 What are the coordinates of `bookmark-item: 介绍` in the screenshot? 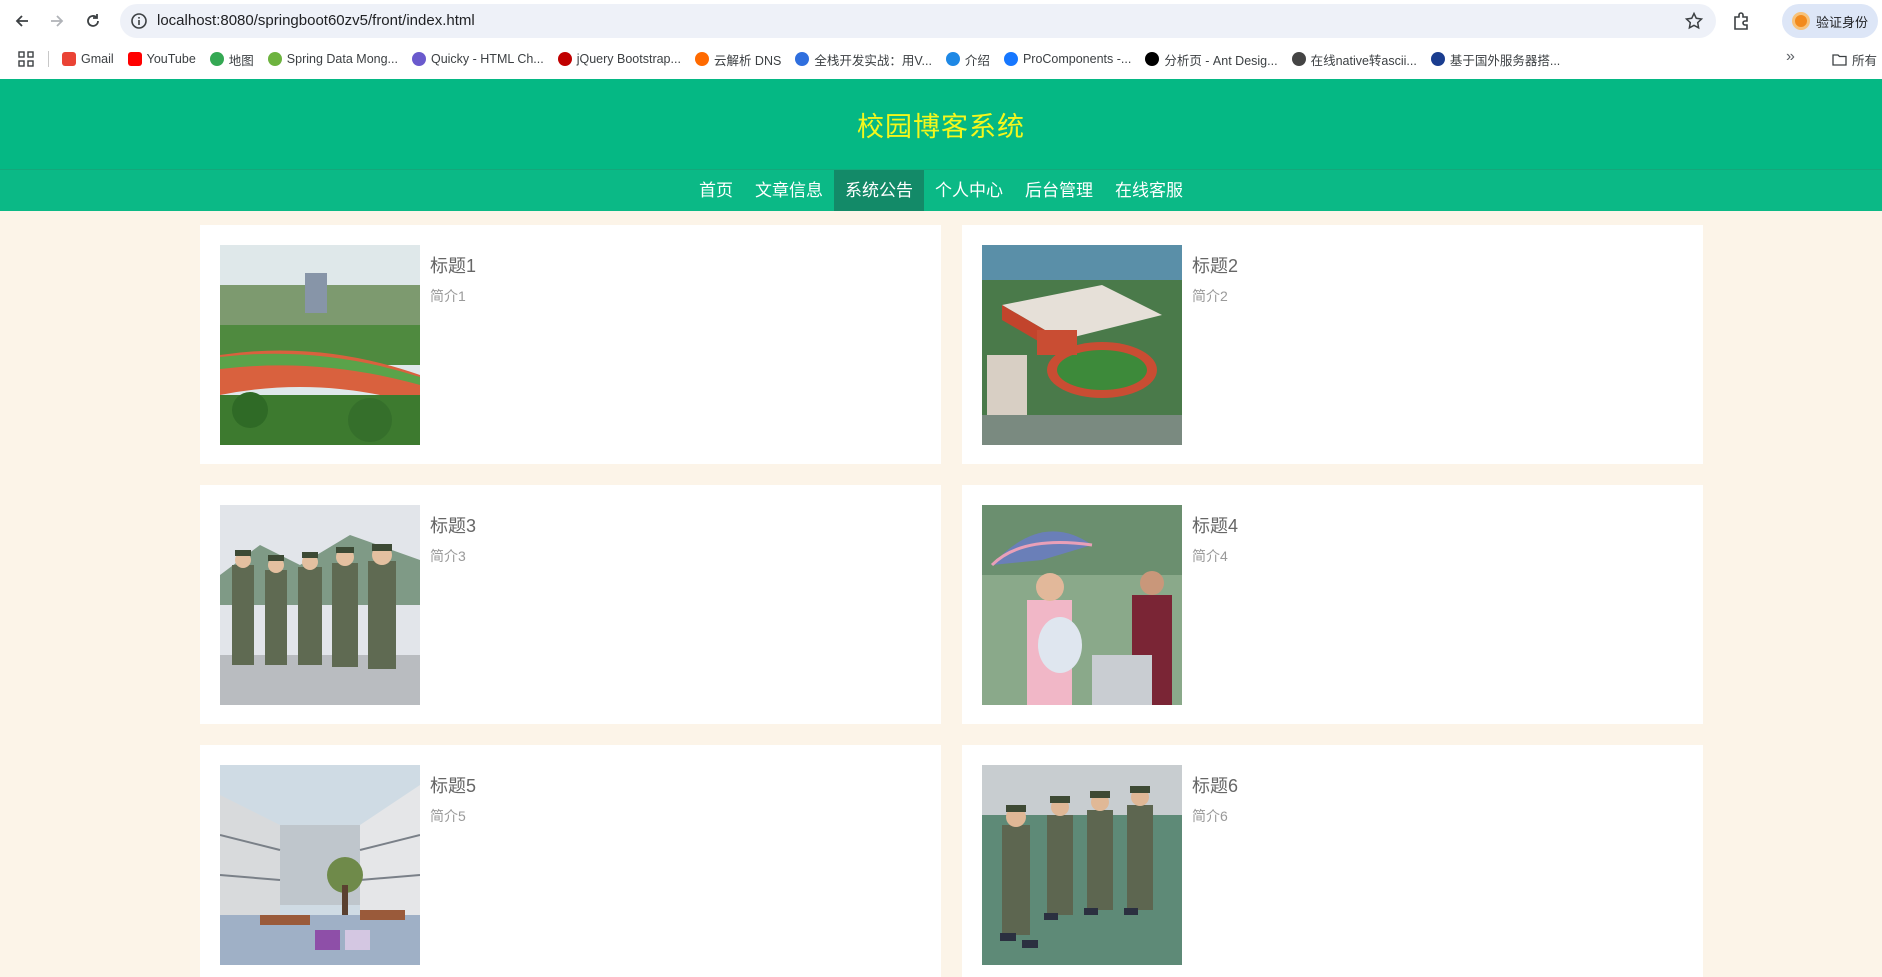 It's located at (967, 59).